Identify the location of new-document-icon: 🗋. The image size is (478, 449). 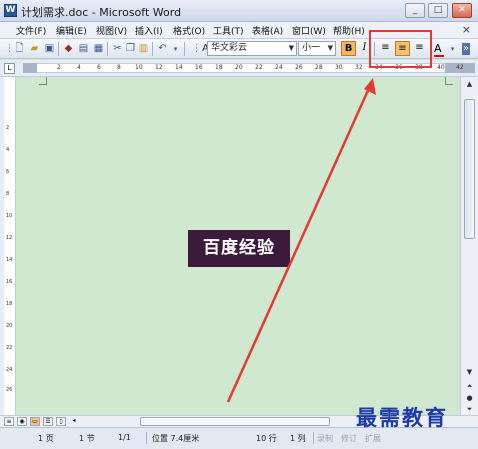
(19, 49).